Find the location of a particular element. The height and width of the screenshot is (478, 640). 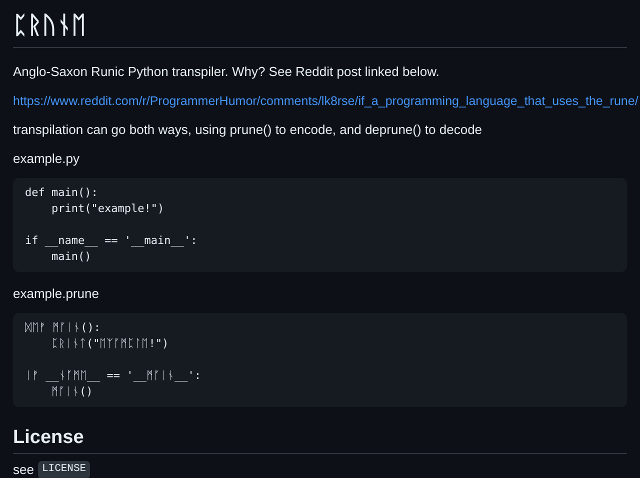

code-line: ᛈᚱᛁᚾᛏ("ᛖᛉᚪᛗᛈᛚᛖ!") is located at coordinates (109, 344).